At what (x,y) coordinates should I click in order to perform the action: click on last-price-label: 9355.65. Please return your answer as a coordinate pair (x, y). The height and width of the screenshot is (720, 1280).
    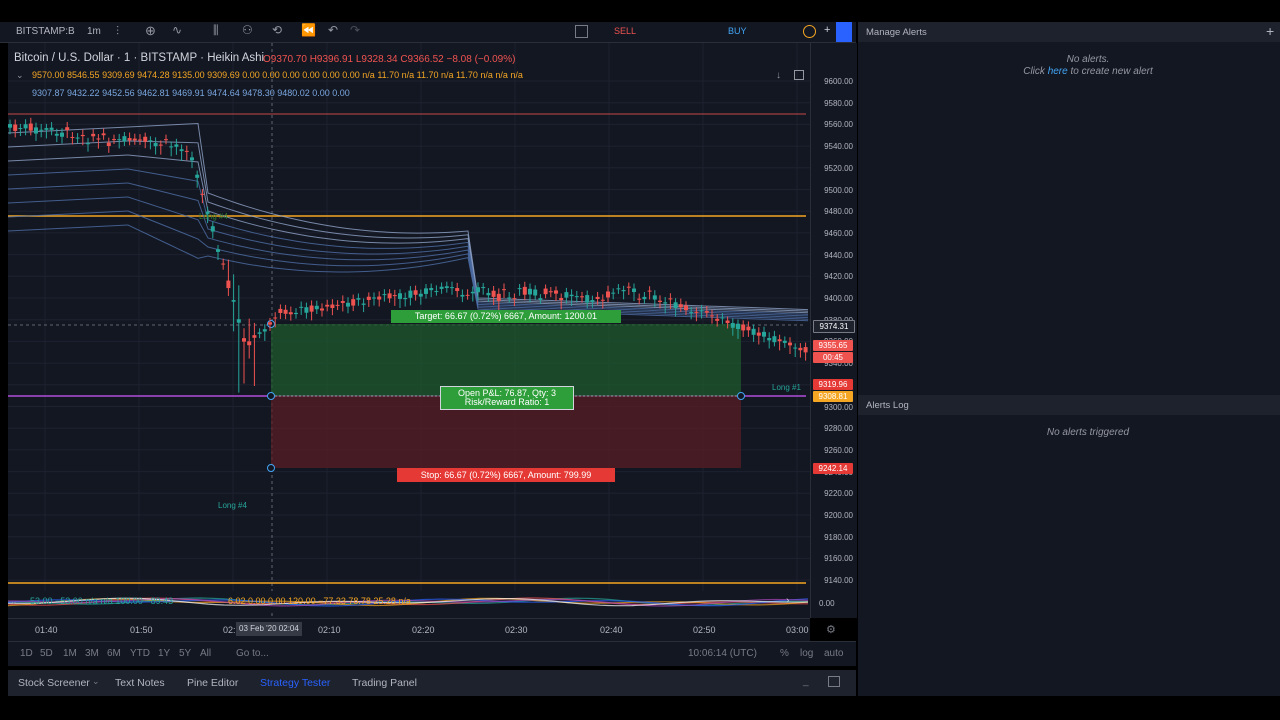
    Looking at the image, I should click on (833, 345).